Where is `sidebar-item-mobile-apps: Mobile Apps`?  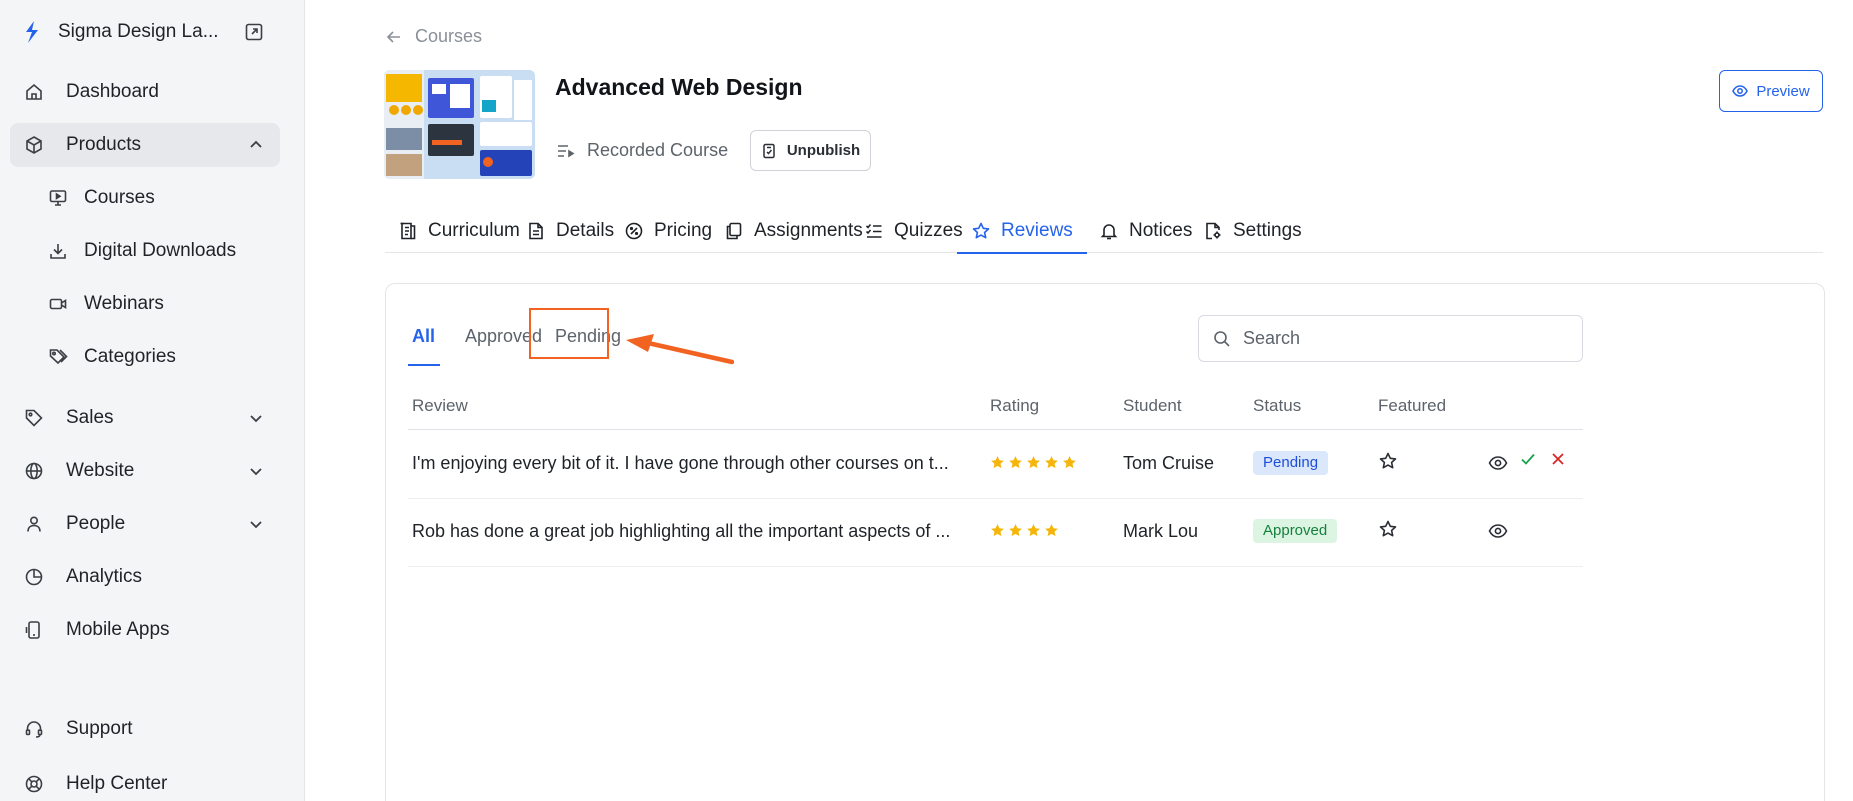 sidebar-item-mobile-apps: Mobile Apps is located at coordinates (145, 630).